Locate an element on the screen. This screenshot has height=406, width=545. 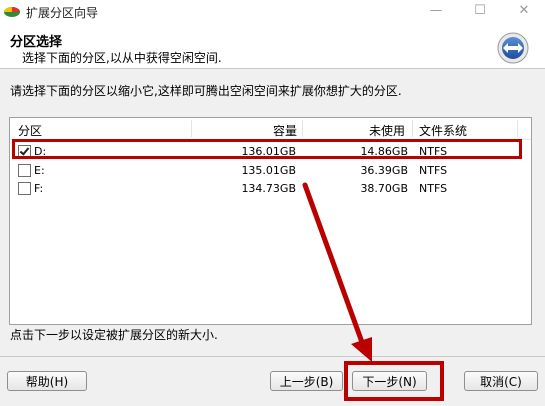
close-button: ✕ is located at coordinates (524, 11).